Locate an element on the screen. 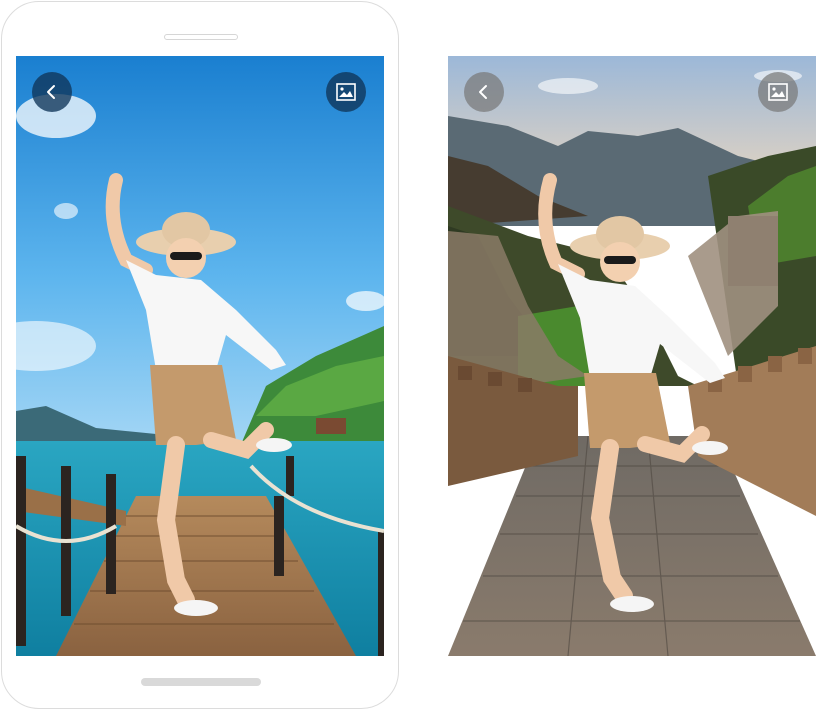 The image size is (816, 712). phone-speaker is located at coordinates (201, 37).